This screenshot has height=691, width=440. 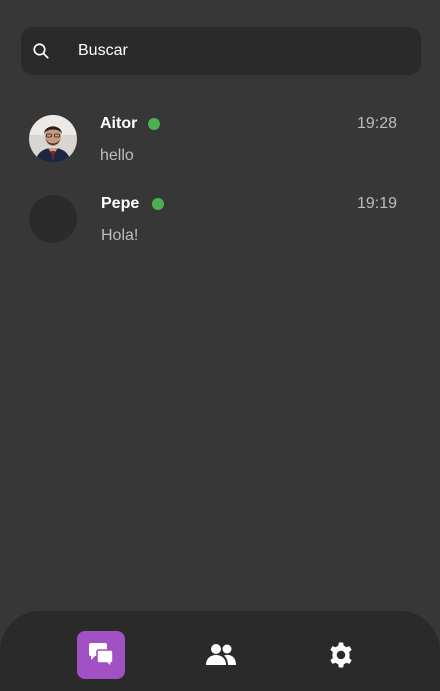 I want to click on nav-settings-button, so click(x=341, y=655).